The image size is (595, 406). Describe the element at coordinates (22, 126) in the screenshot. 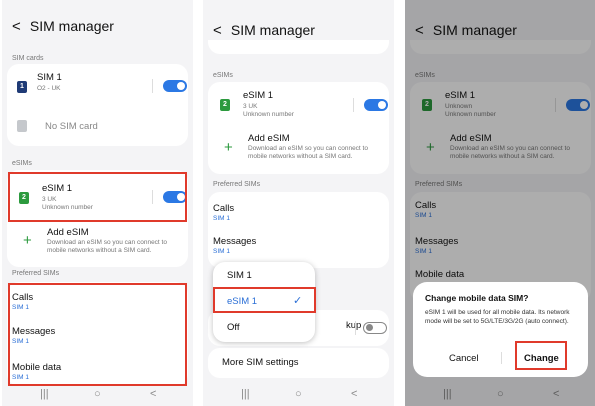

I see `sim-empty-icon` at that location.